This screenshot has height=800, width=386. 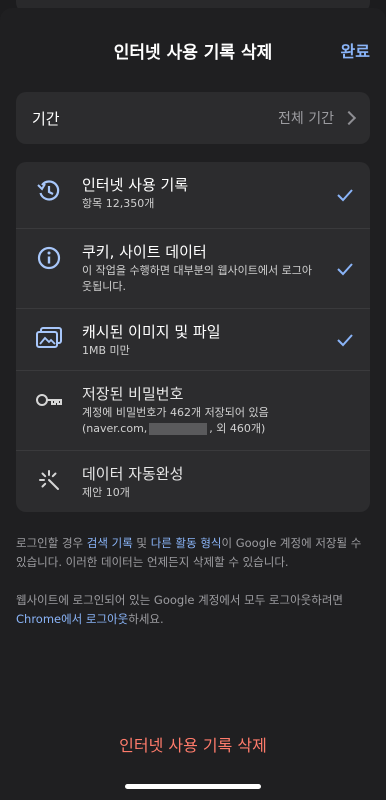 I want to click on item-subtitle-domains: (naver.com, , 외 460개), so click(x=218, y=429).